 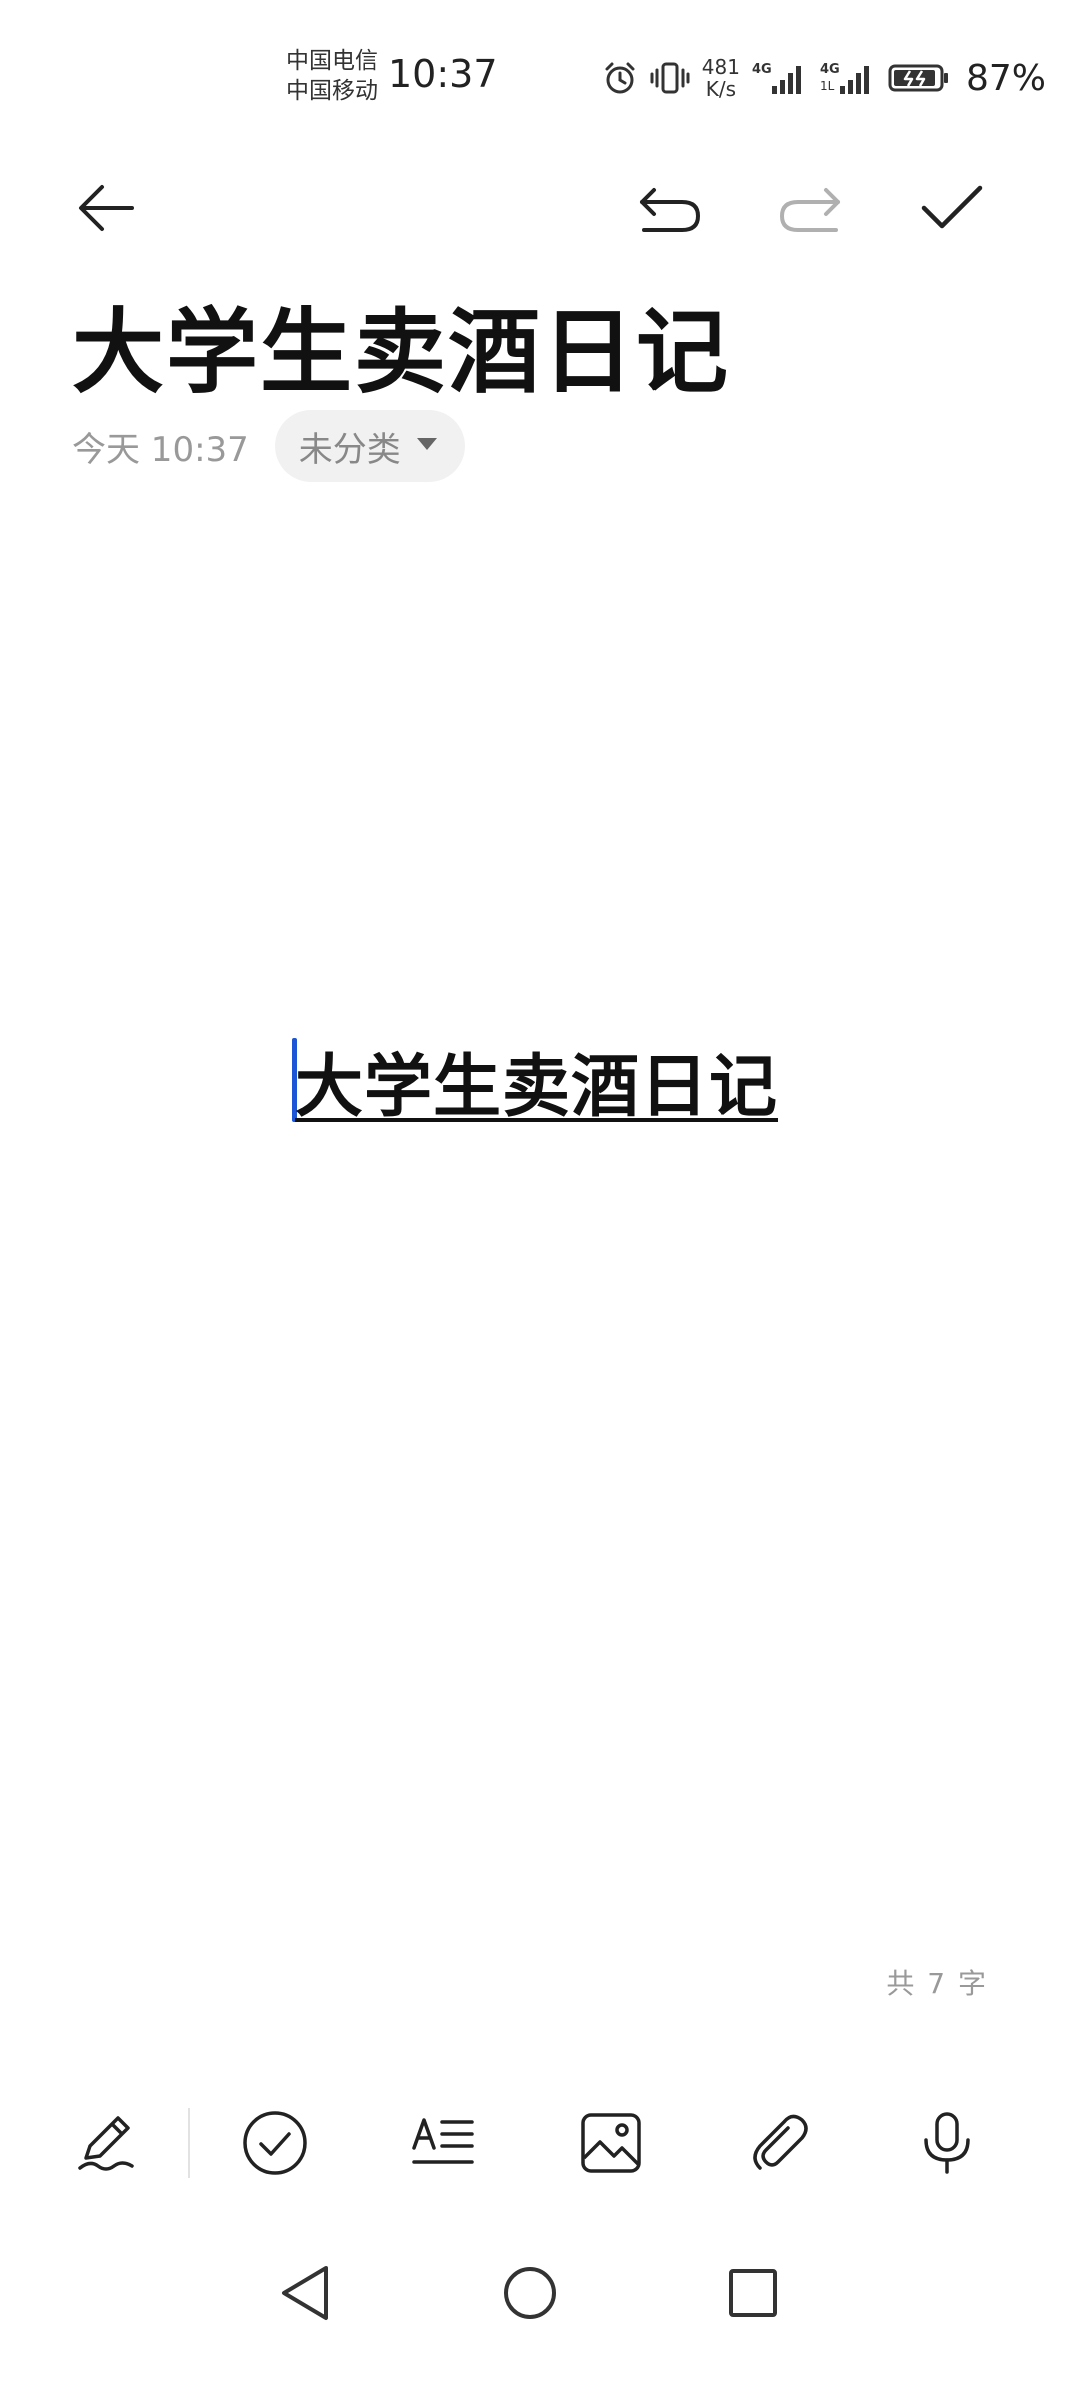 What do you see at coordinates (780, 78) in the screenshot?
I see `signal-4g-icon: 4G` at bounding box center [780, 78].